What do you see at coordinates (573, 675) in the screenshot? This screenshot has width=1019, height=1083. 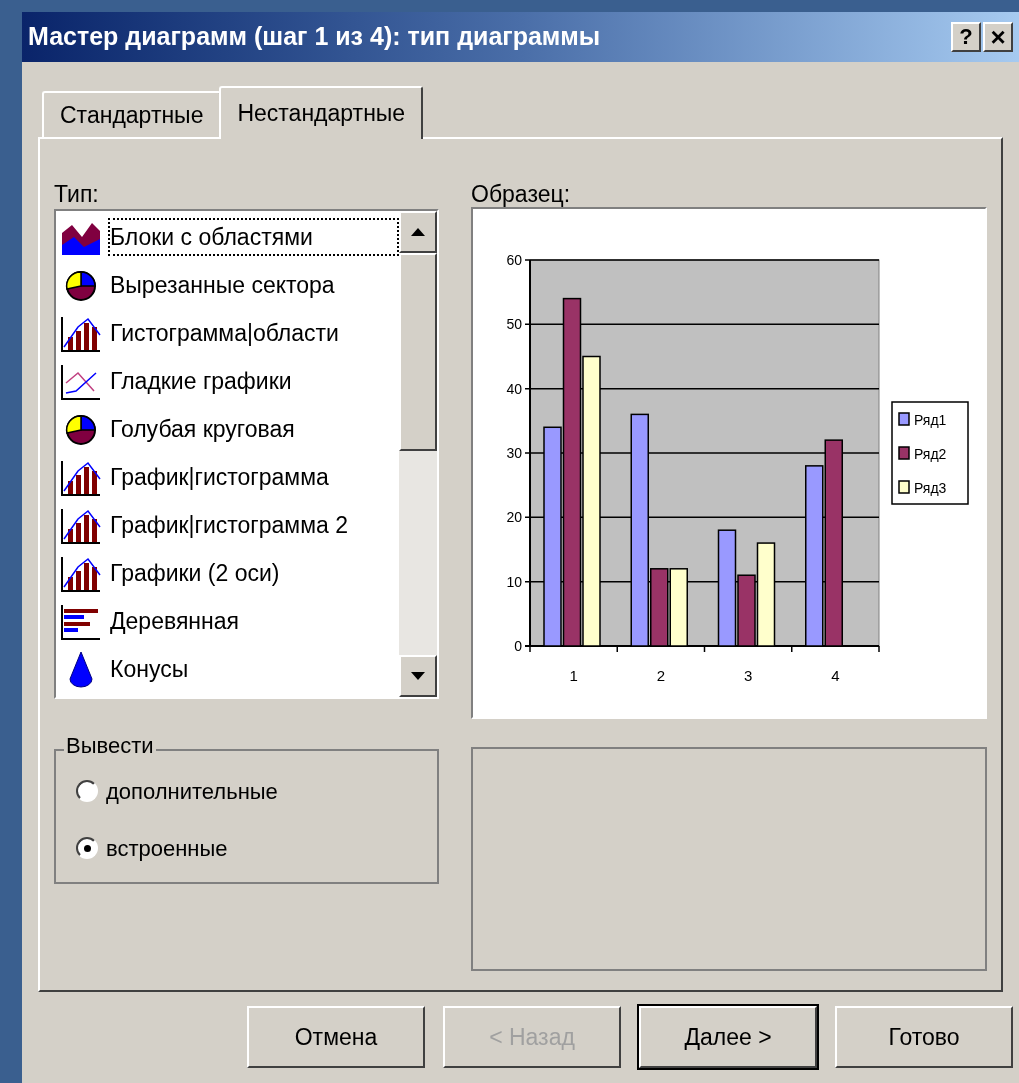 I see `x-tick-label: 1` at bounding box center [573, 675].